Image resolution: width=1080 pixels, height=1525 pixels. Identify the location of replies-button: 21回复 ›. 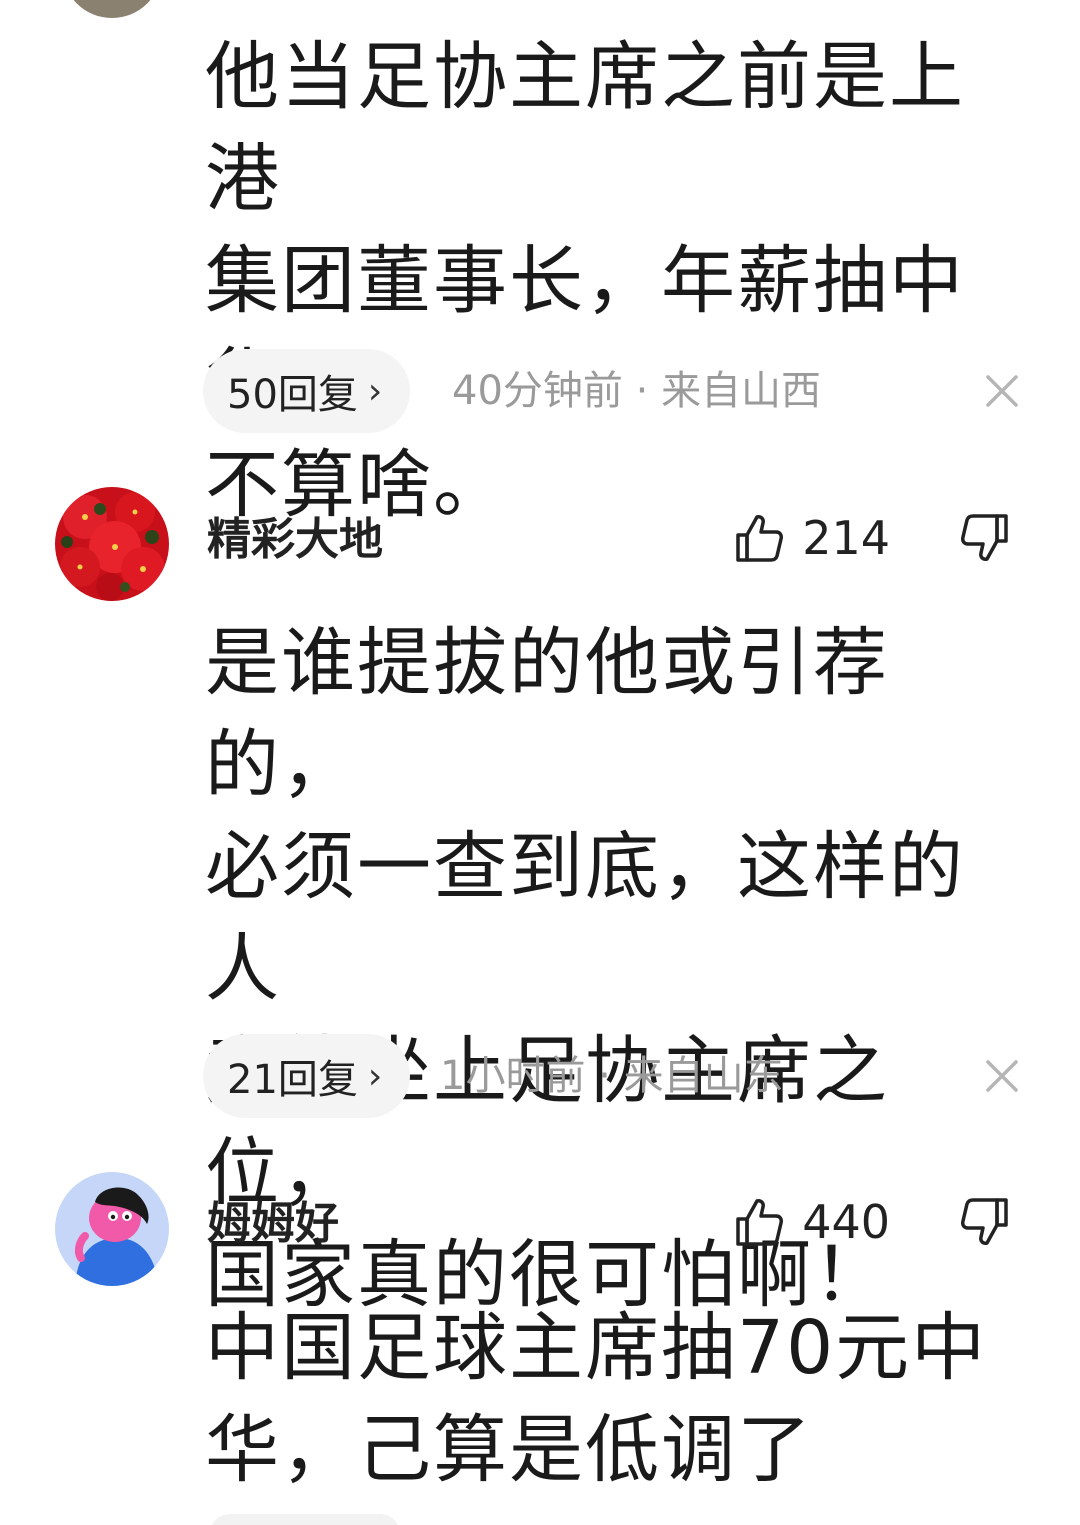
(307, 1076).